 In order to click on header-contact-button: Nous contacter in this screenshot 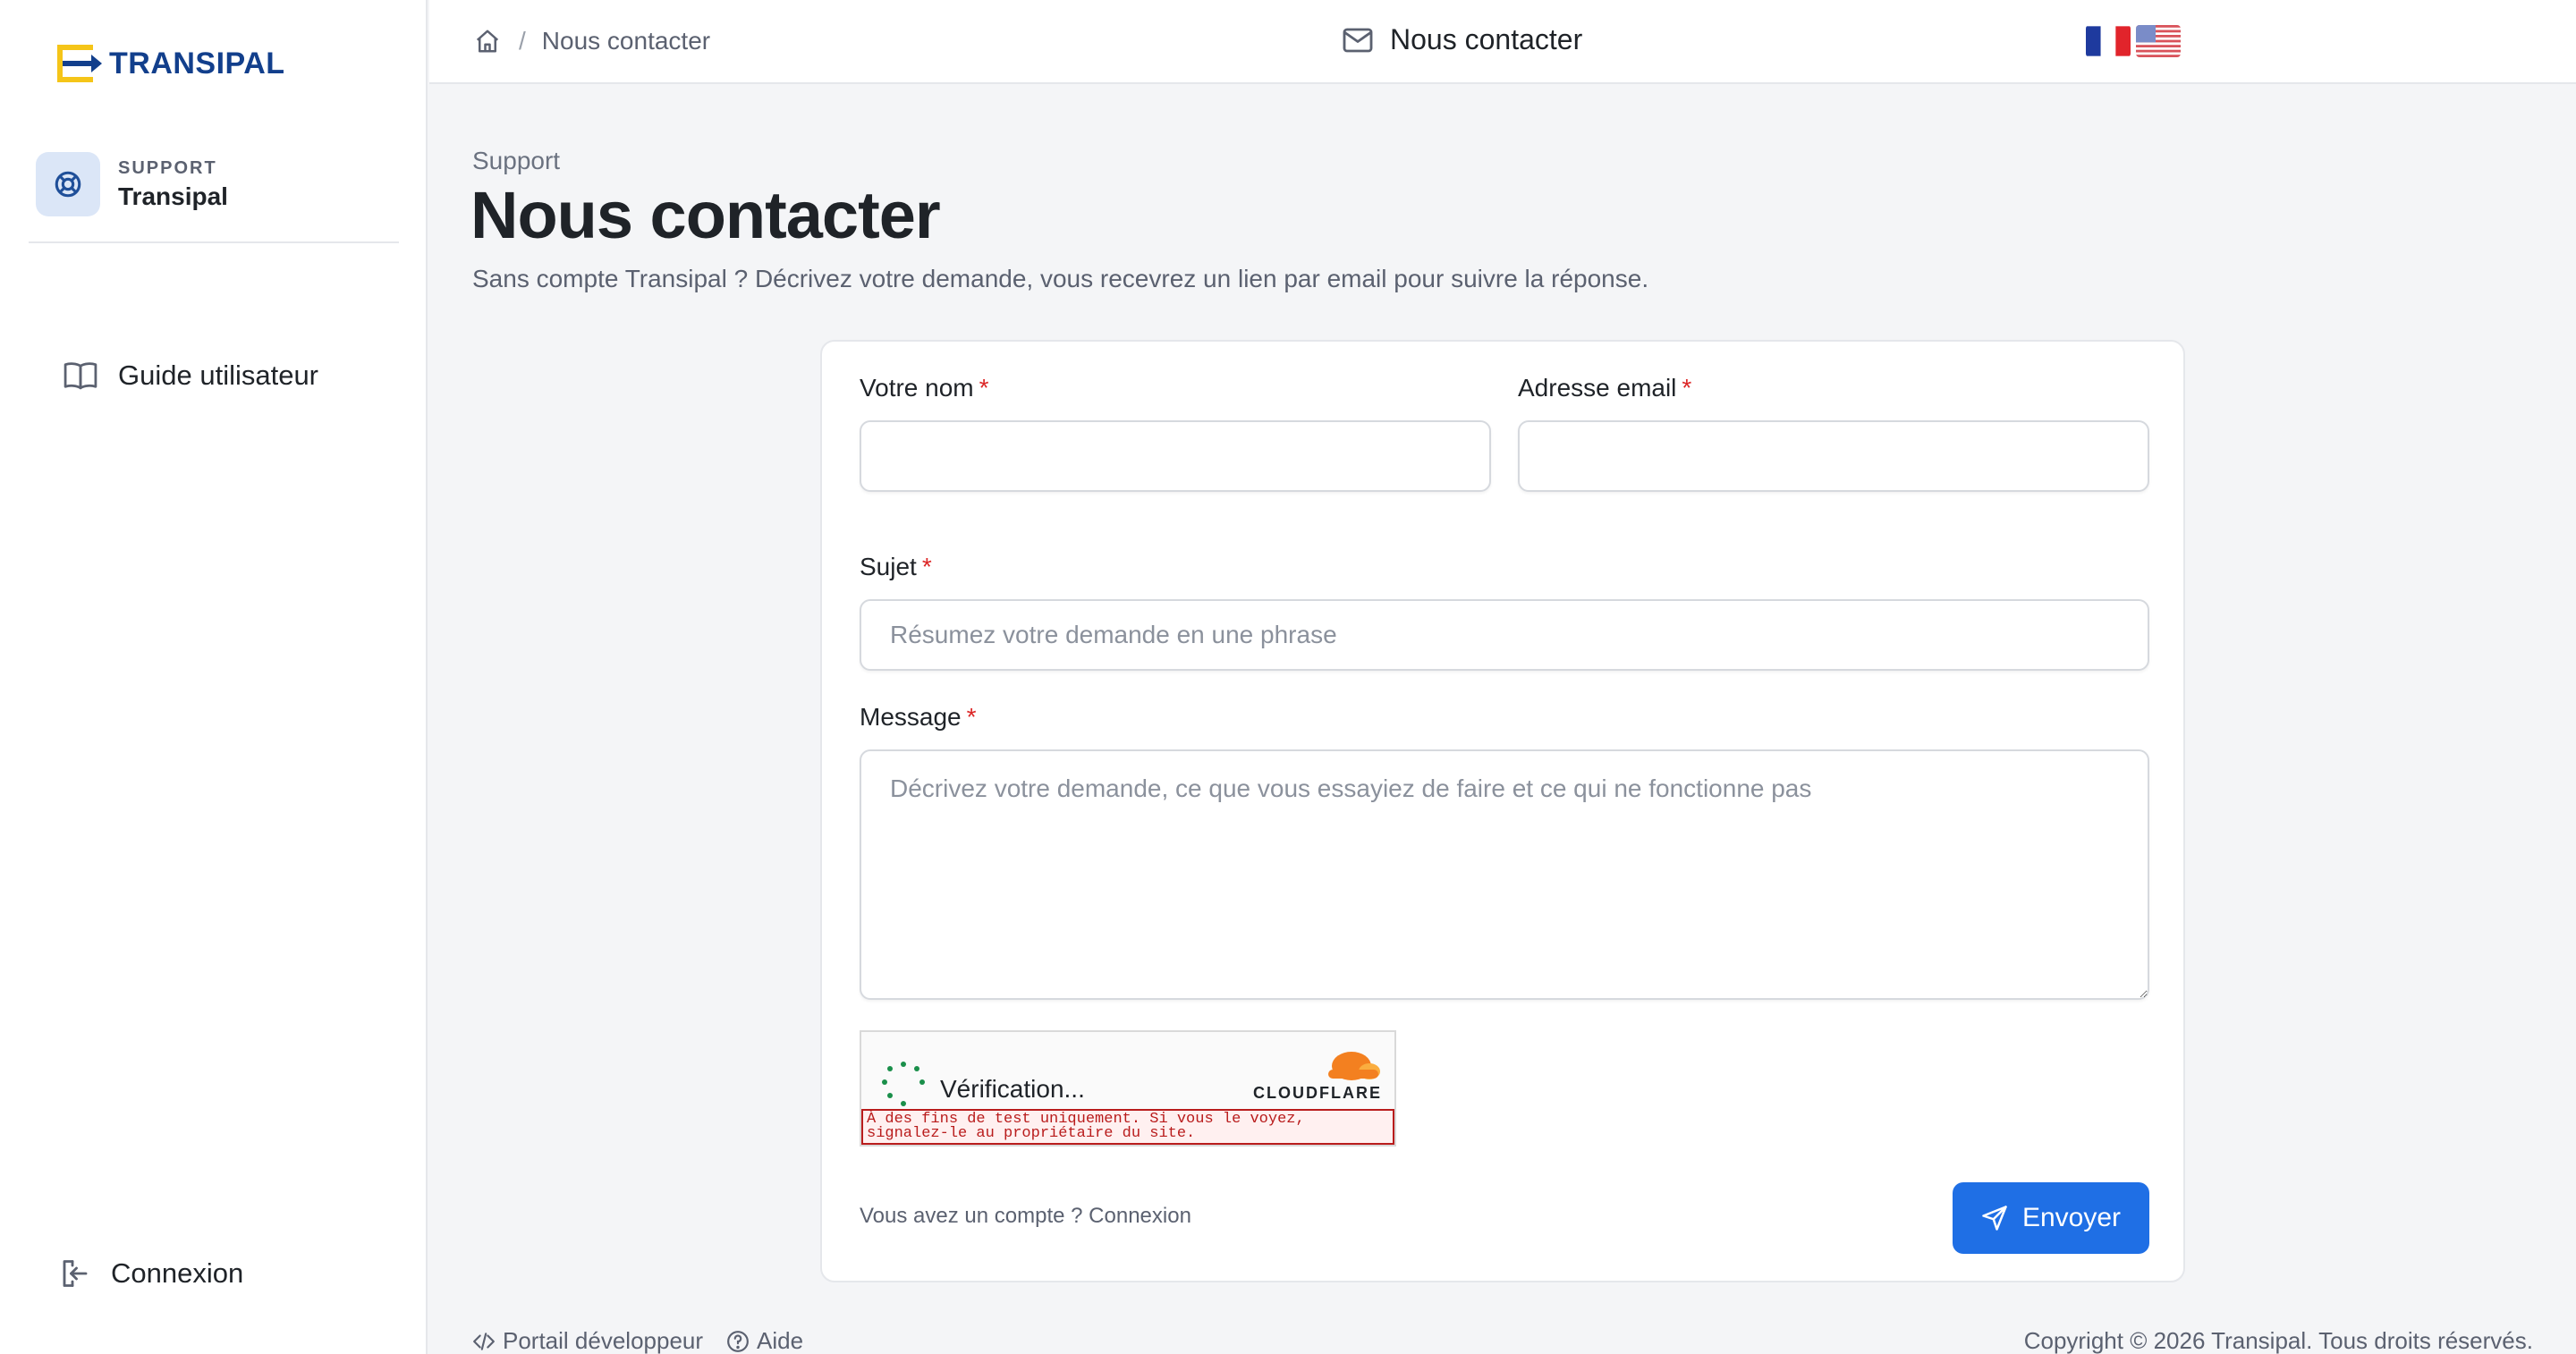, I will do `click(1462, 39)`.